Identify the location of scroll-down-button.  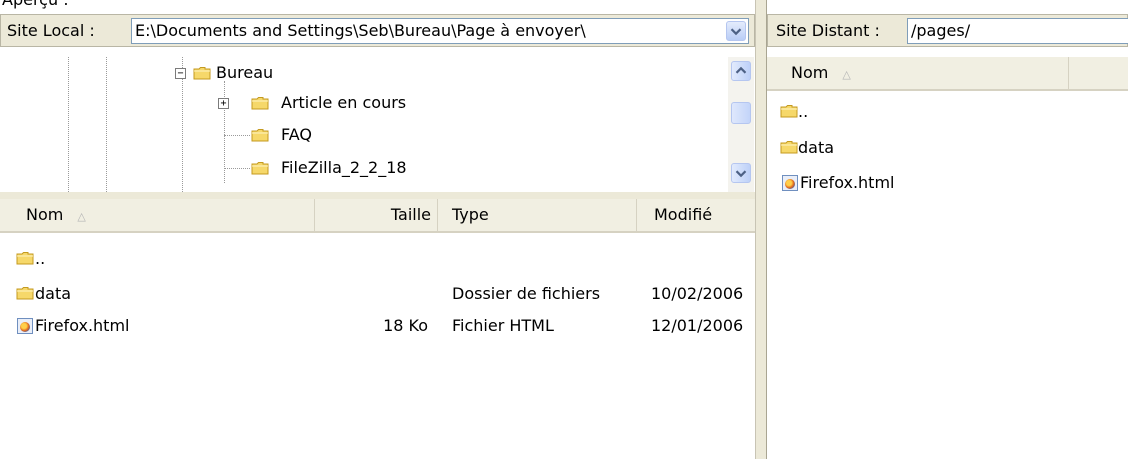
(741, 173).